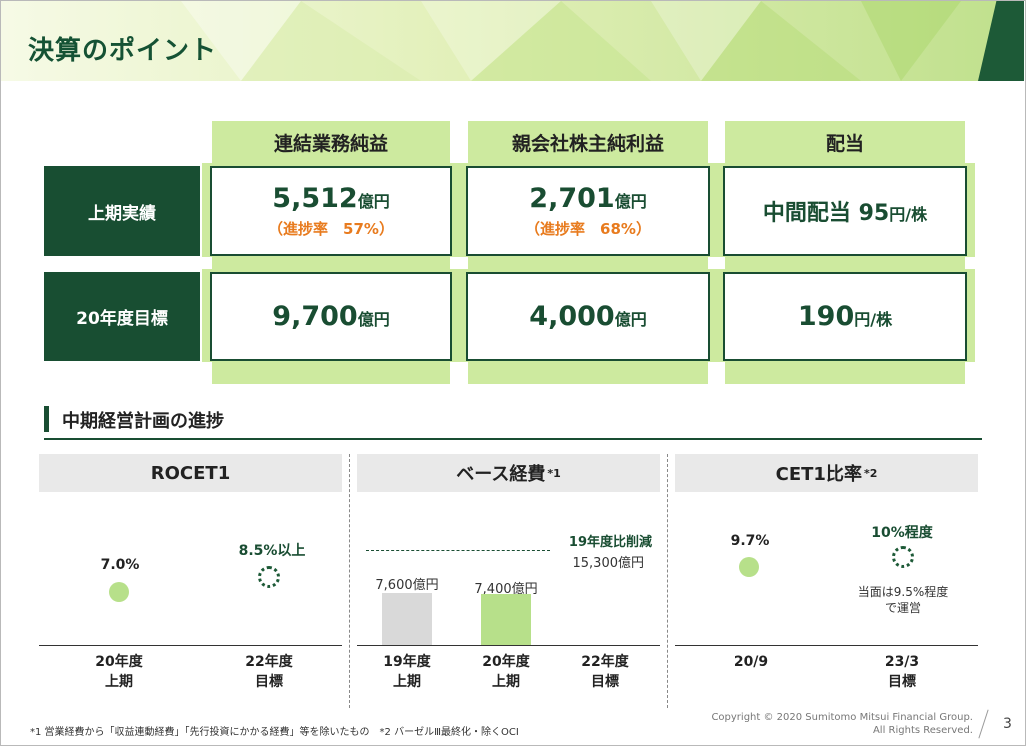 The image size is (1026, 746). Describe the element at coordinates (810, 213) in the screenshot. I see `dividend-prefix: 中間配当` at that location.